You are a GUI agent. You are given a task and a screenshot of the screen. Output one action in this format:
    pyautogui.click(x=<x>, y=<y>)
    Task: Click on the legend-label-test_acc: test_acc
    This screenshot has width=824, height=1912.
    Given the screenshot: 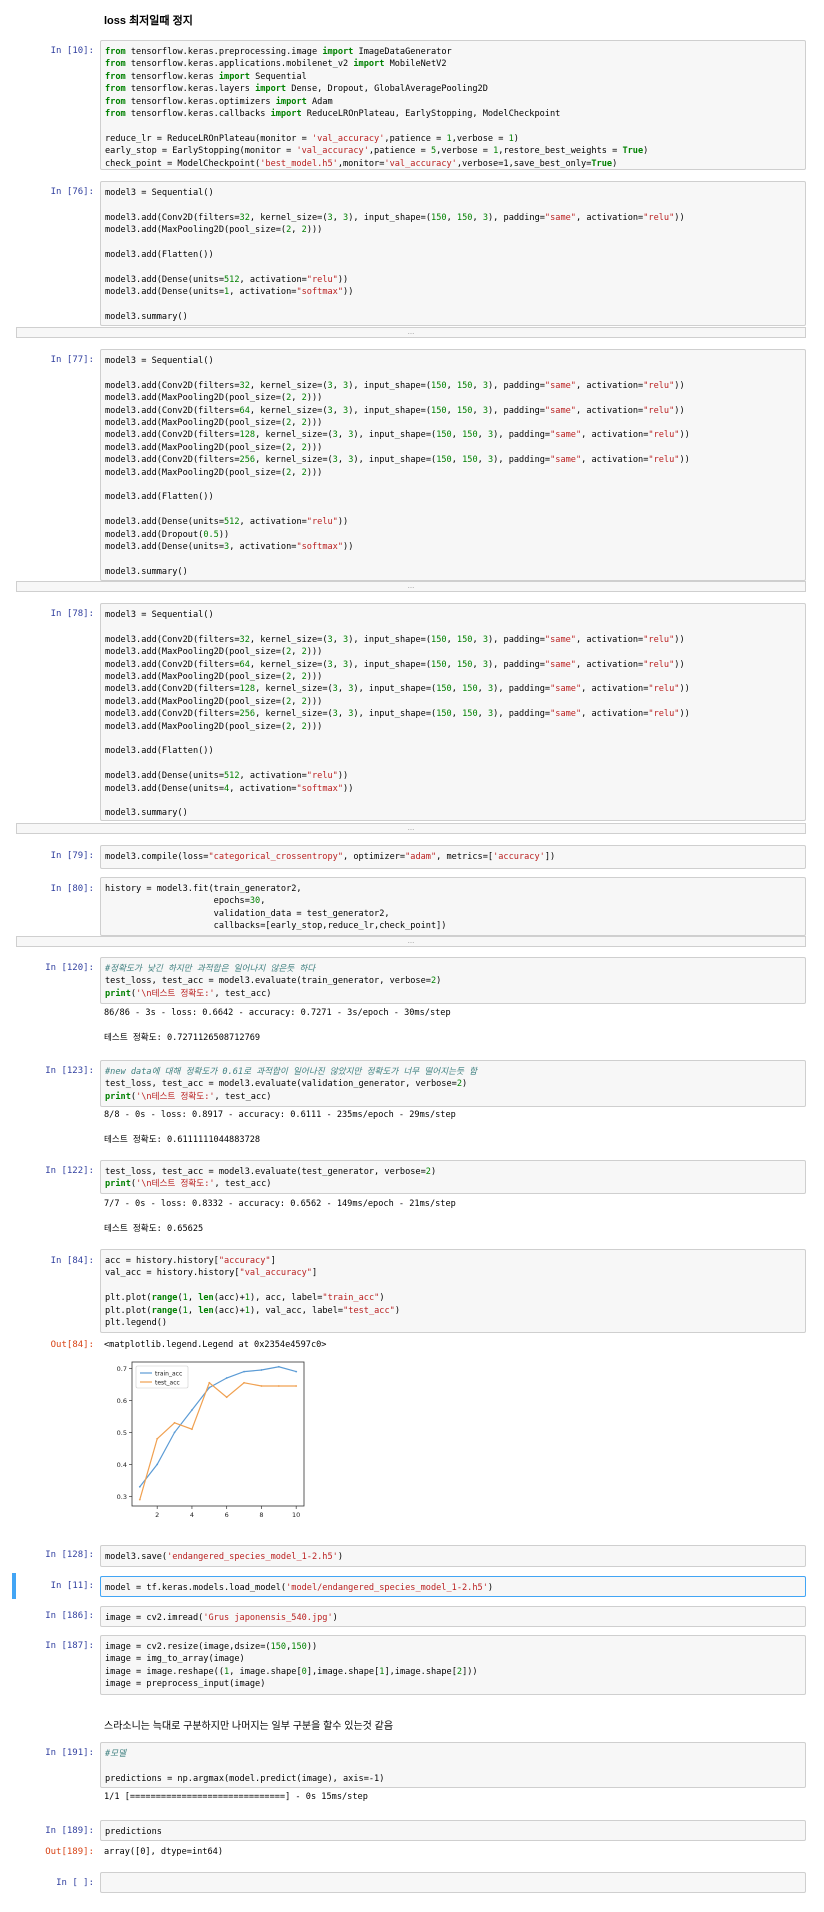 What is the action you would take?
    pyautogui.click(x=167, y=1382)
    